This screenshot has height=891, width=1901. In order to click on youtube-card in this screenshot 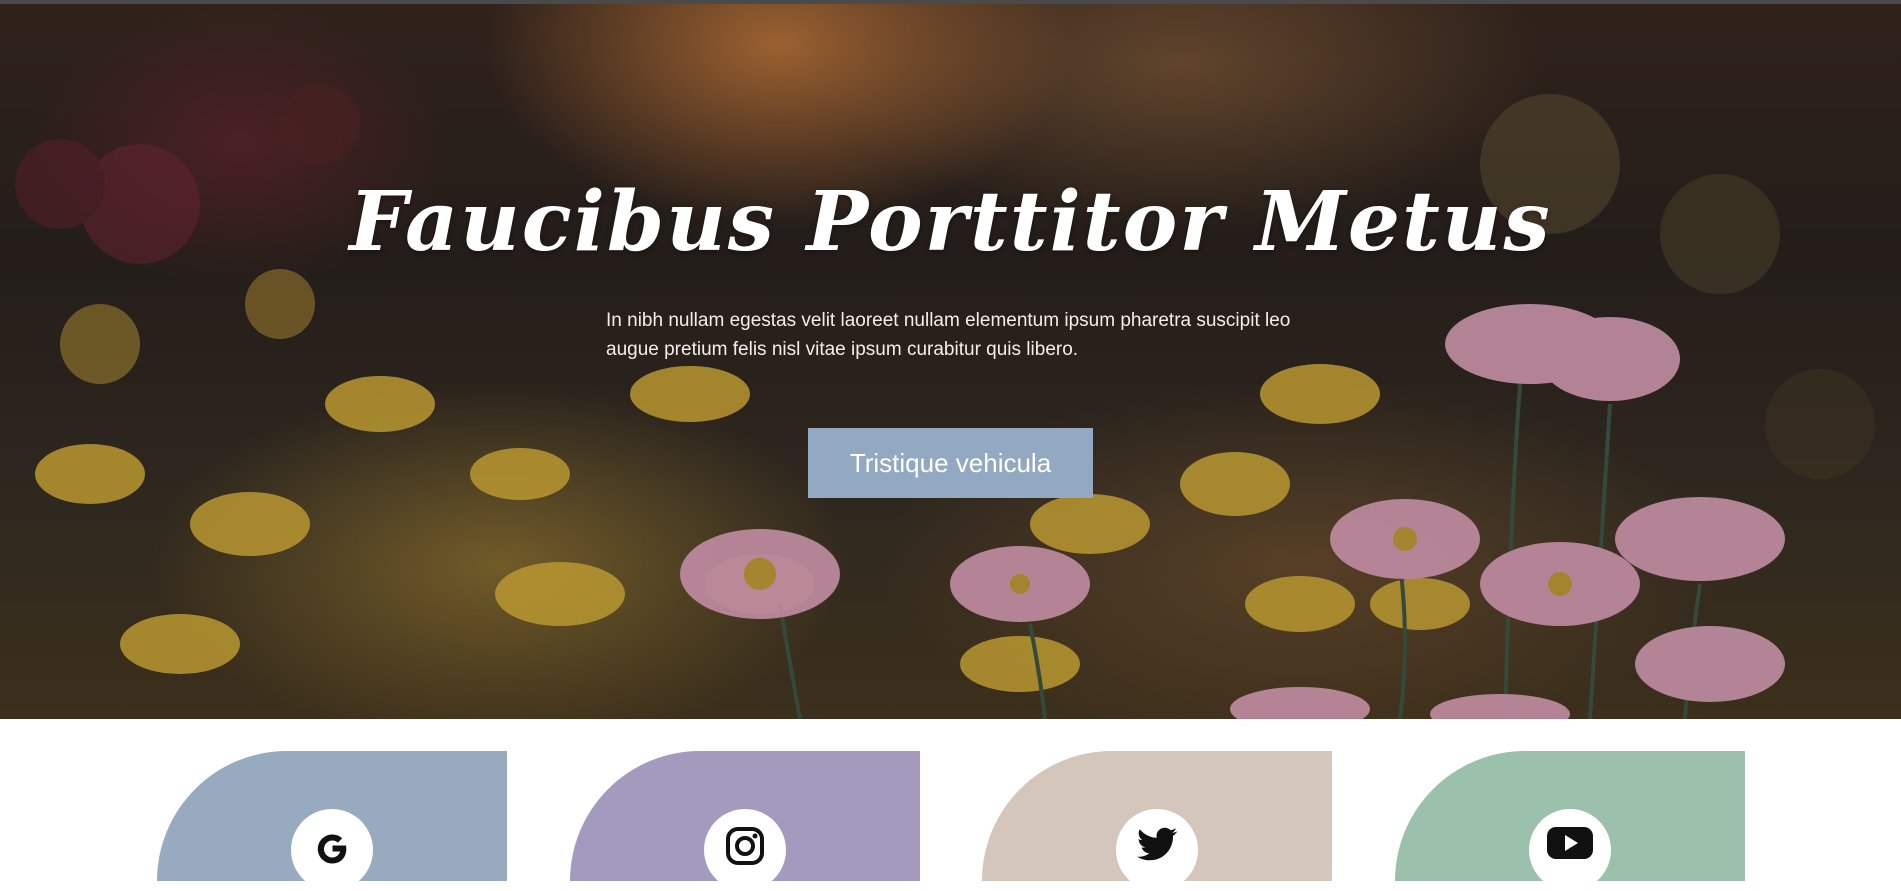, I will do `click(1570, 821)`.